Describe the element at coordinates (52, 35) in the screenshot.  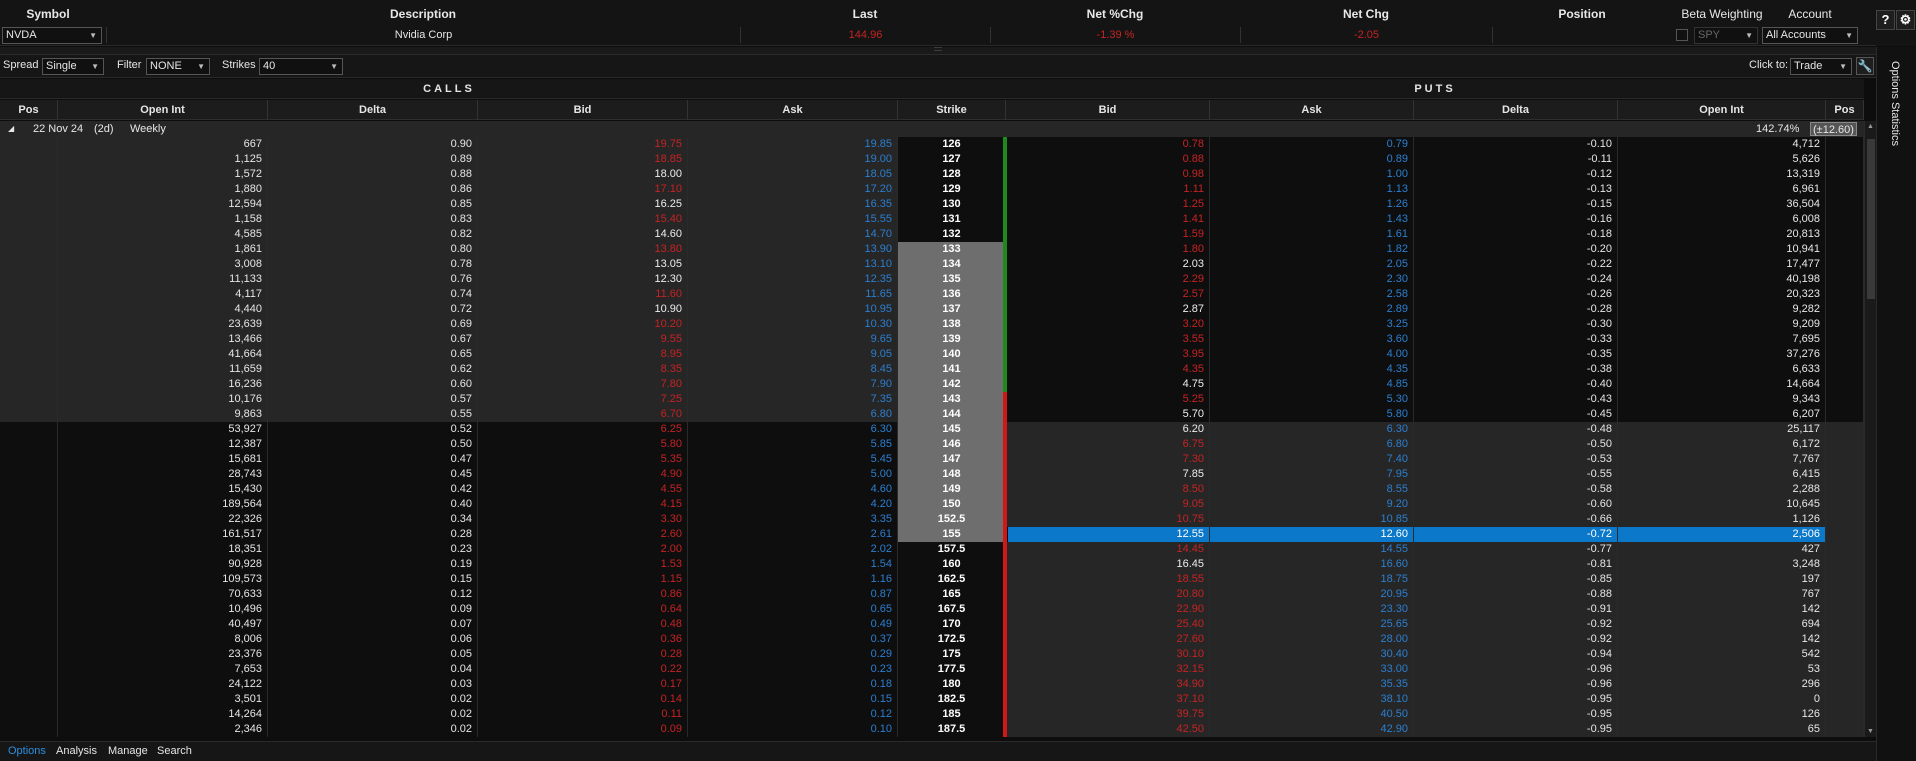
I see `symbol-input: NVDA ▼` at that location.